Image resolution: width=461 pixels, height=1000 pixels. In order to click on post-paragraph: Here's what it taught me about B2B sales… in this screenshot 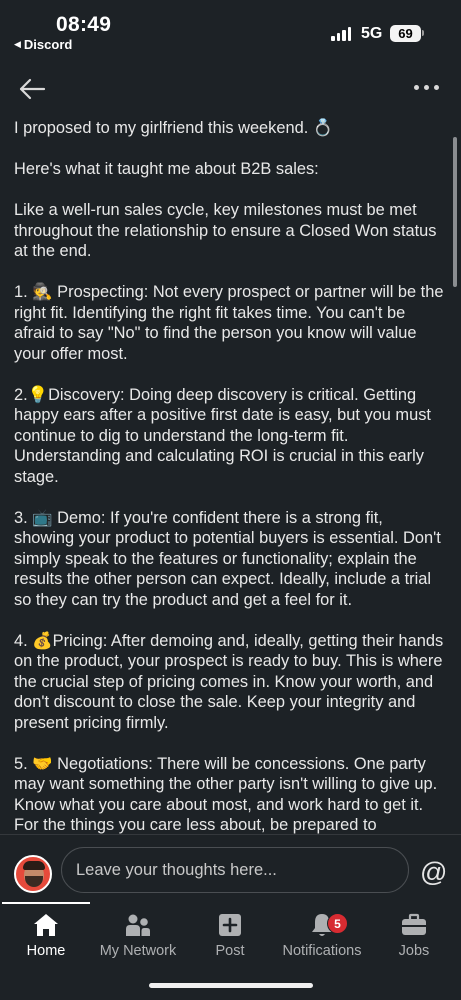, I will do `click(166, 169)`.